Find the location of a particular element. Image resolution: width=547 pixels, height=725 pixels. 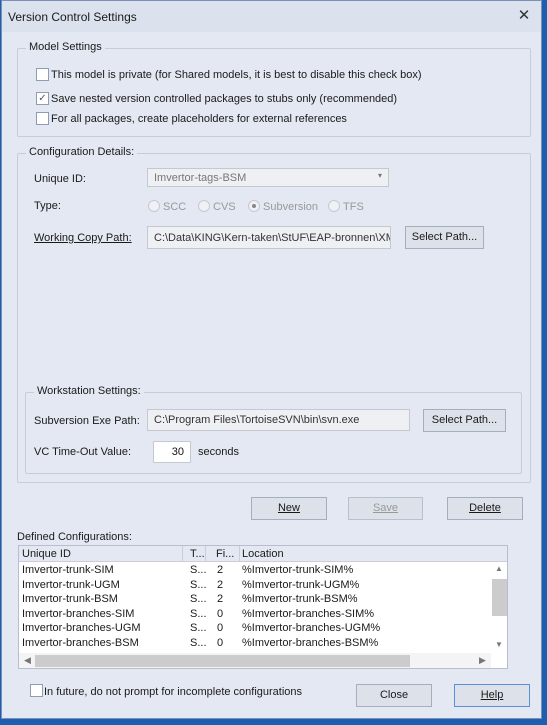

placeholders-checkbox is located at coordinates (42, 118).